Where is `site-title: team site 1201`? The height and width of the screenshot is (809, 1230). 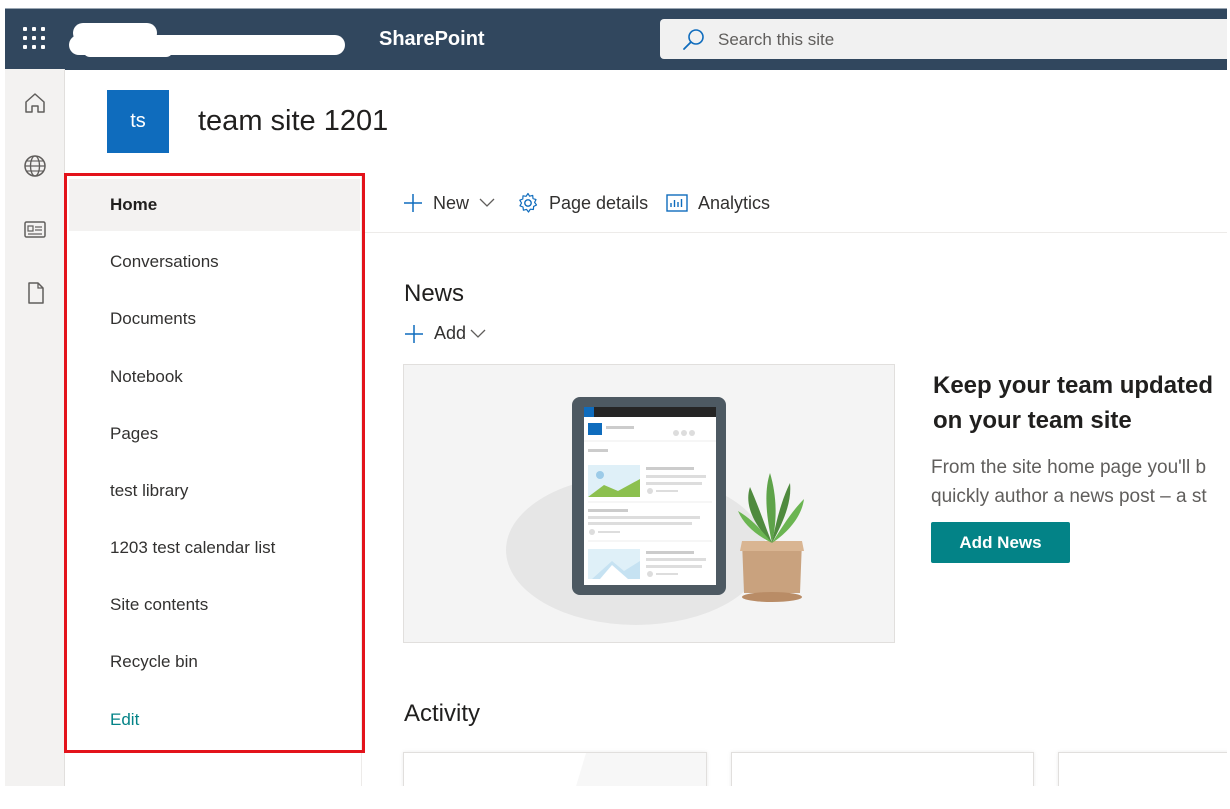 site-title: team site 1201 is located at coordinates (293, 121).